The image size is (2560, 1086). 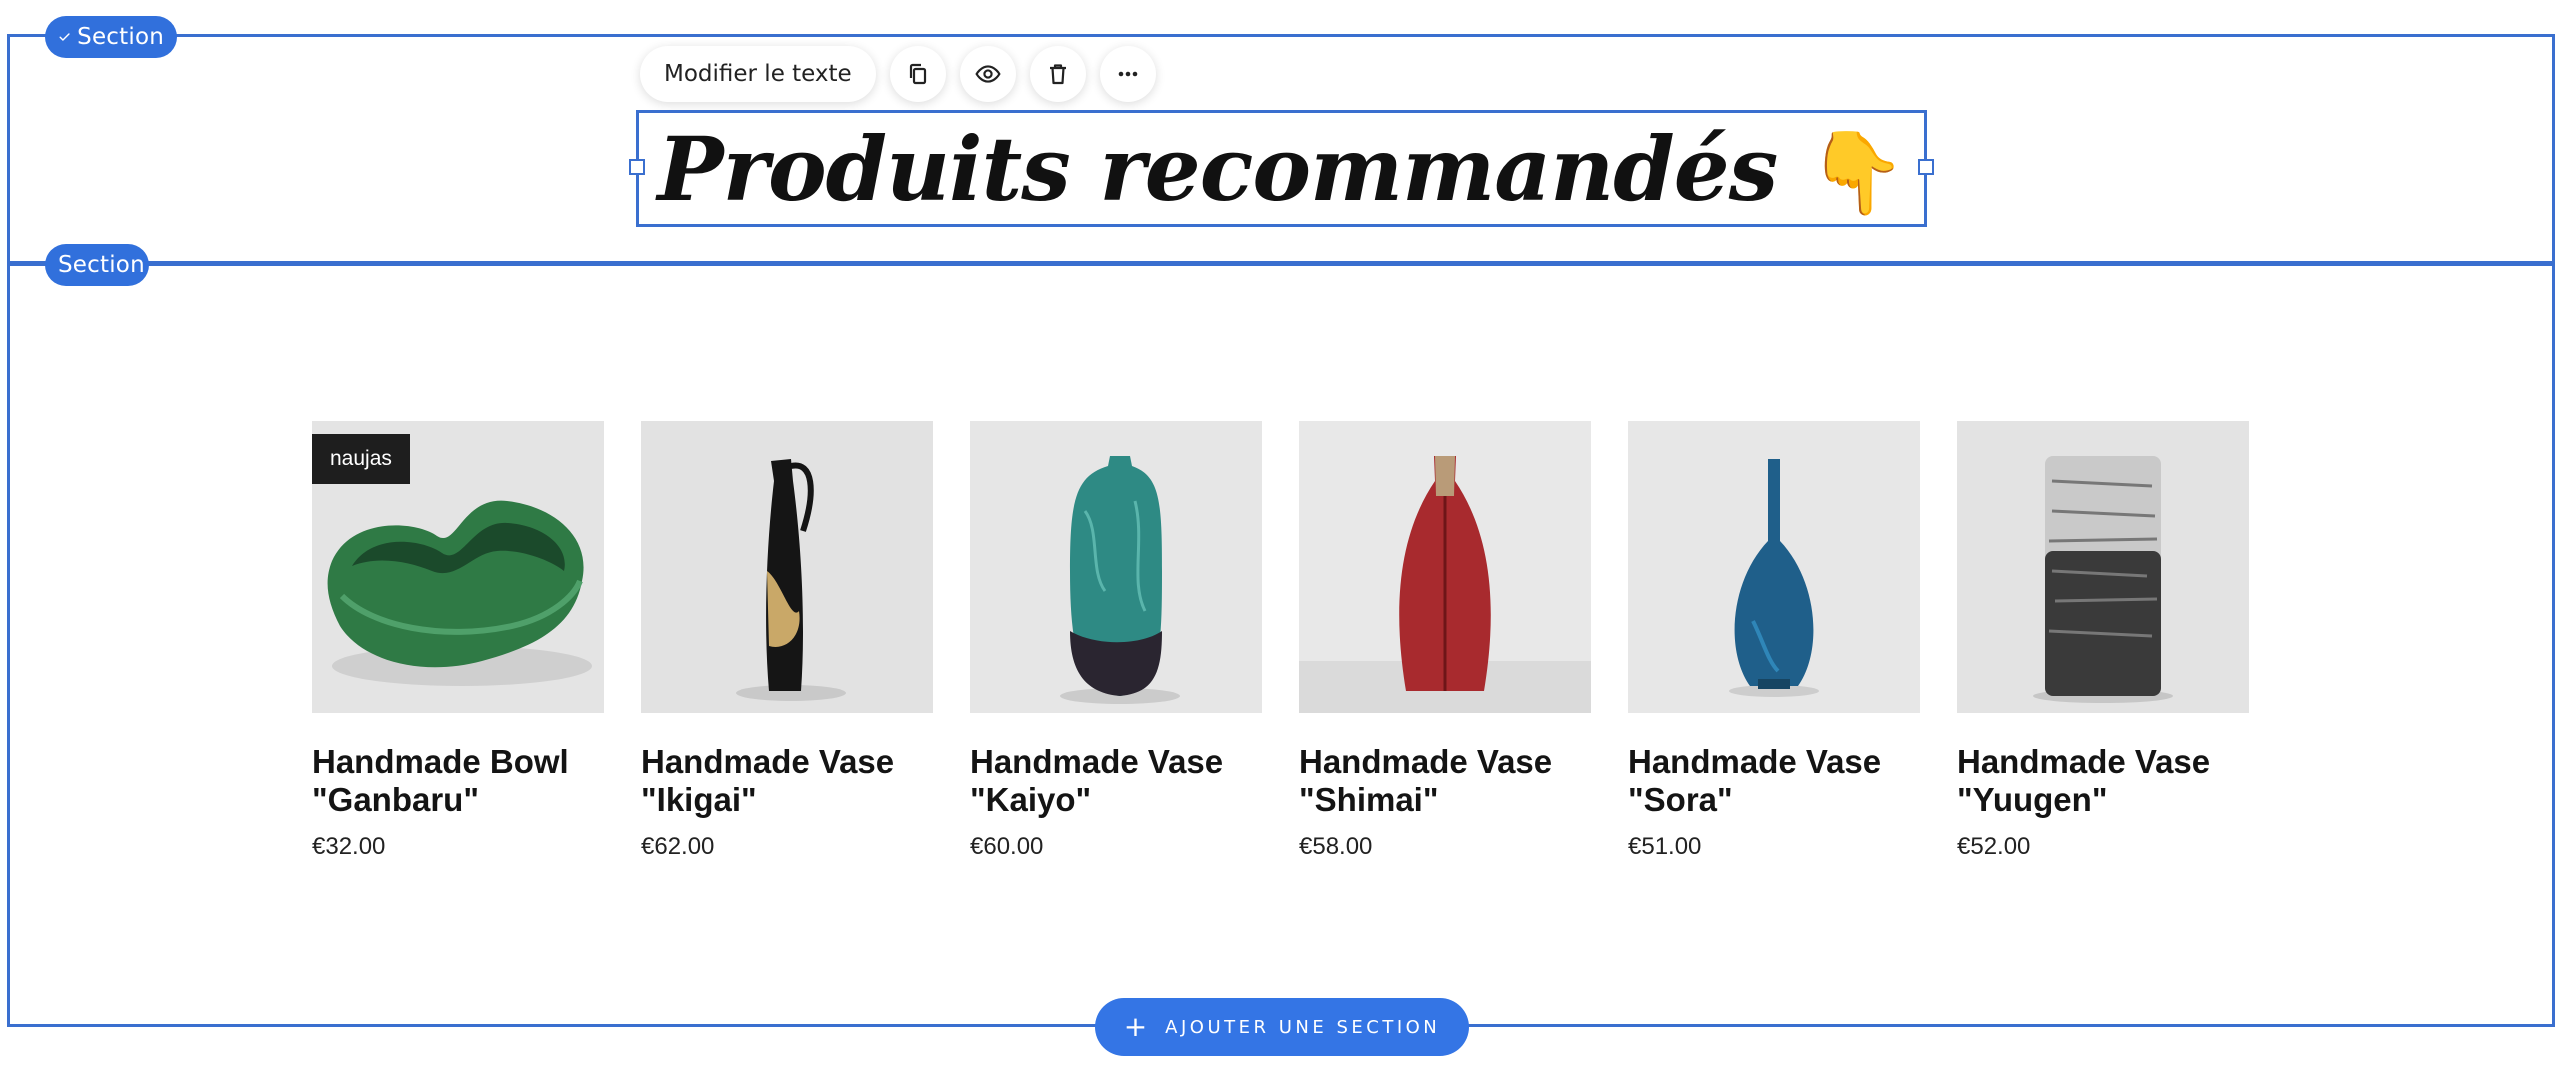 I want to click on product-price: €32.00, so click(x=349, y=846).